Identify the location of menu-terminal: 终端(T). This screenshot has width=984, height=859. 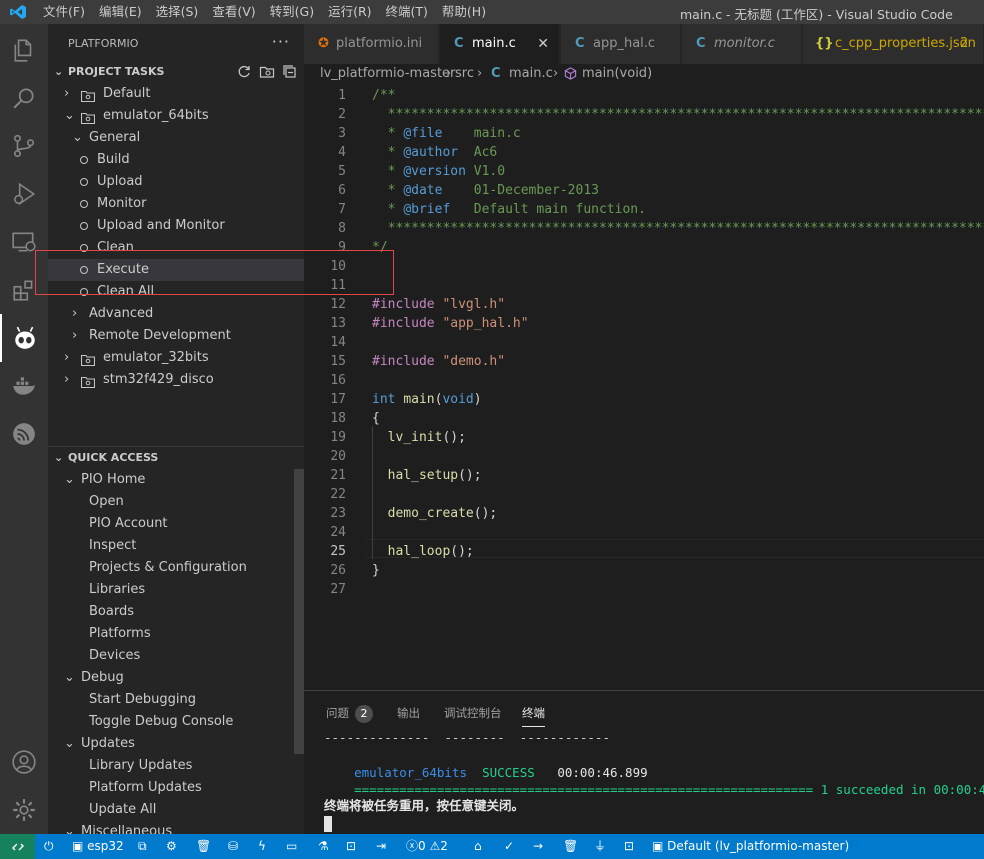
(407, 12).